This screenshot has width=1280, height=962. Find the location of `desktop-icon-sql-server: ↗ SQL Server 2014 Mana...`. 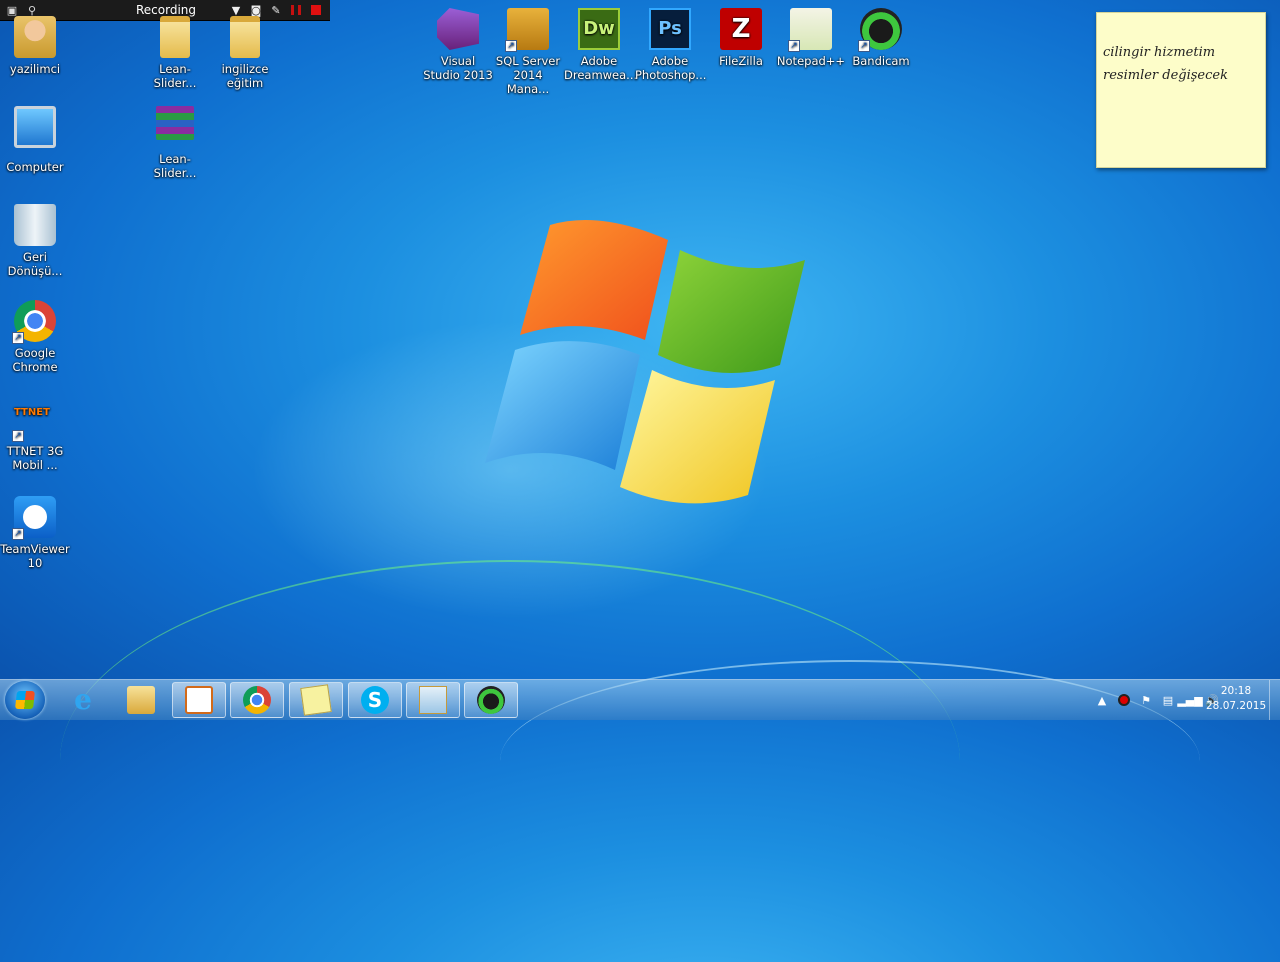

desktop-icon-sql-server: ↗ SQL Server 2014 Mana... is located at coordinates (528, 52).